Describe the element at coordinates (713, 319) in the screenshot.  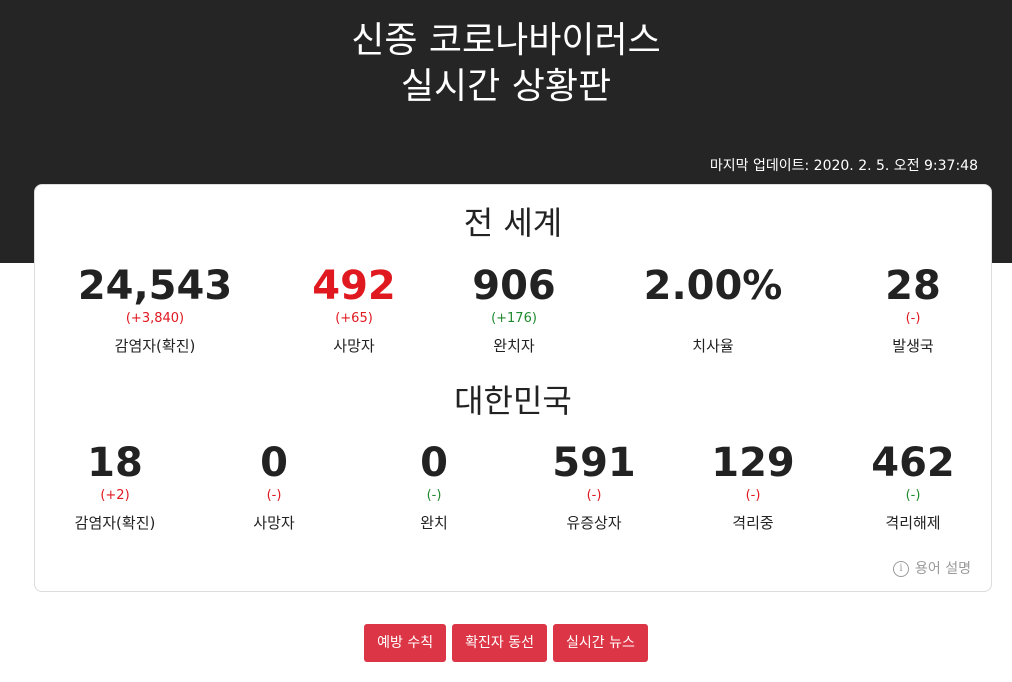
I see `stat-delta` at that location.